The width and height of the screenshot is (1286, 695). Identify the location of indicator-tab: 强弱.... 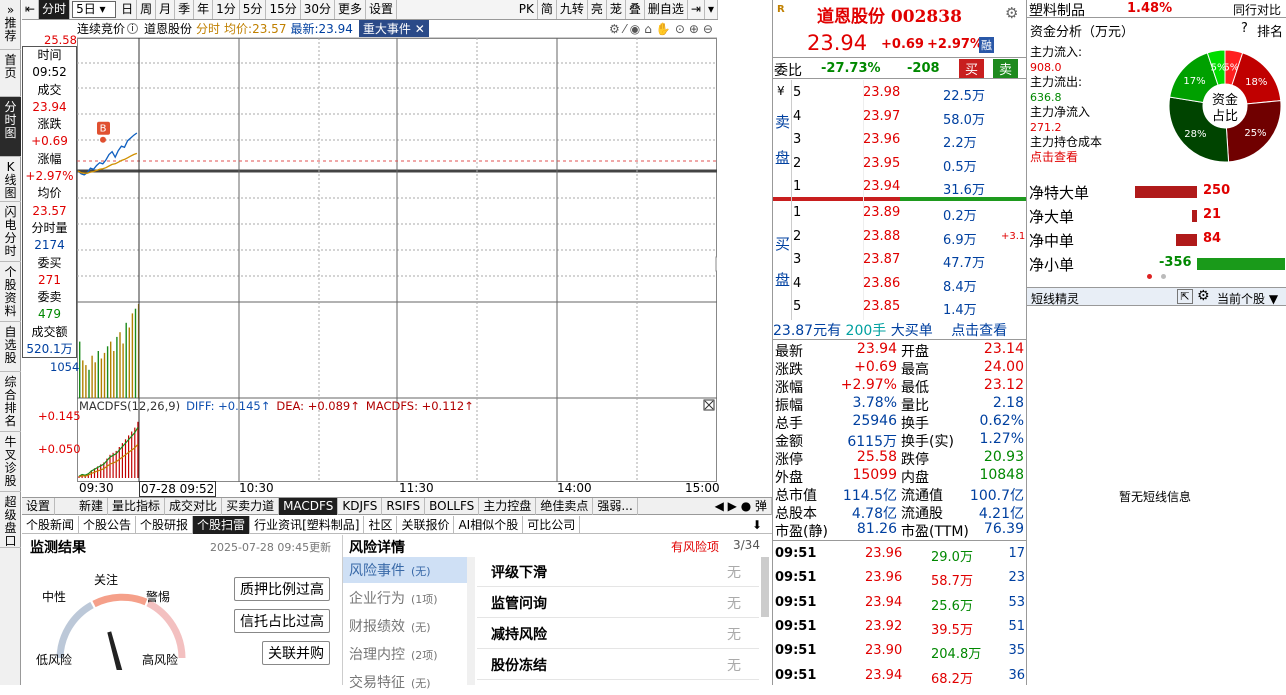
(615, 506).